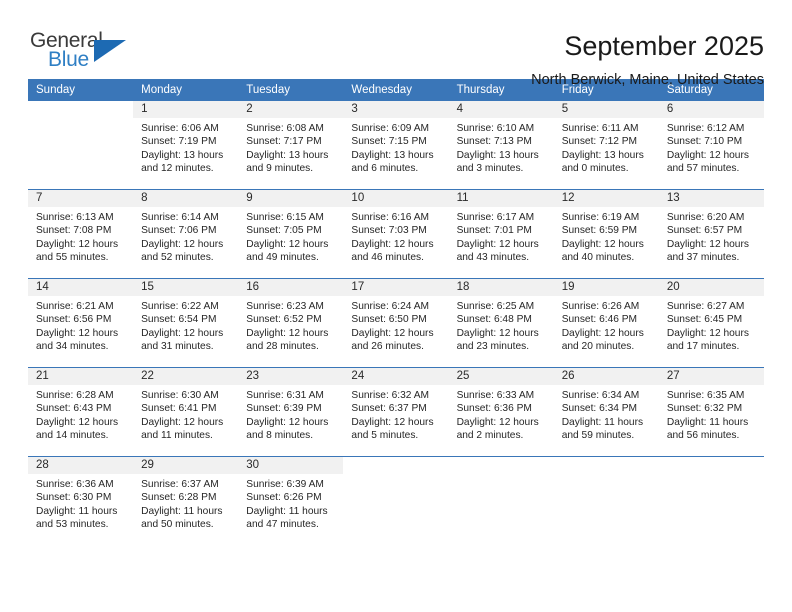 The height and width of the screenshot is (612, 792). What do you see at coordinates (711, 376) in the screenshot?
I see `day-number: 27` at bounding box center [711, 376].